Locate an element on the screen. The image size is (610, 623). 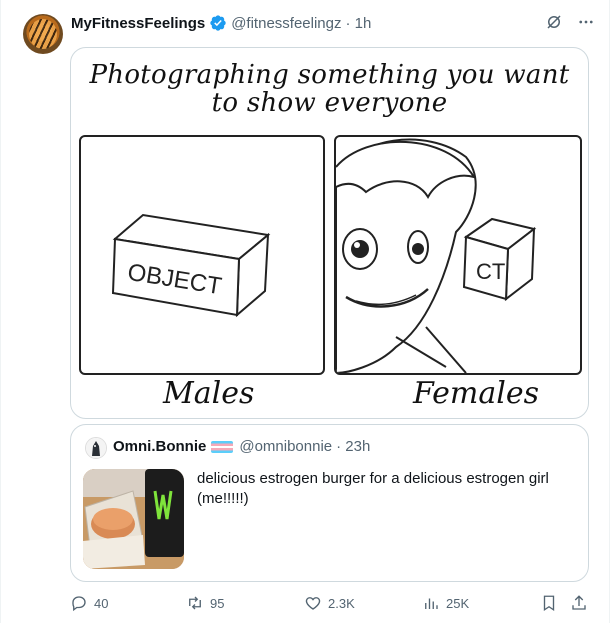
raccoon-avatar-icon is located at coordinates (96, 448).